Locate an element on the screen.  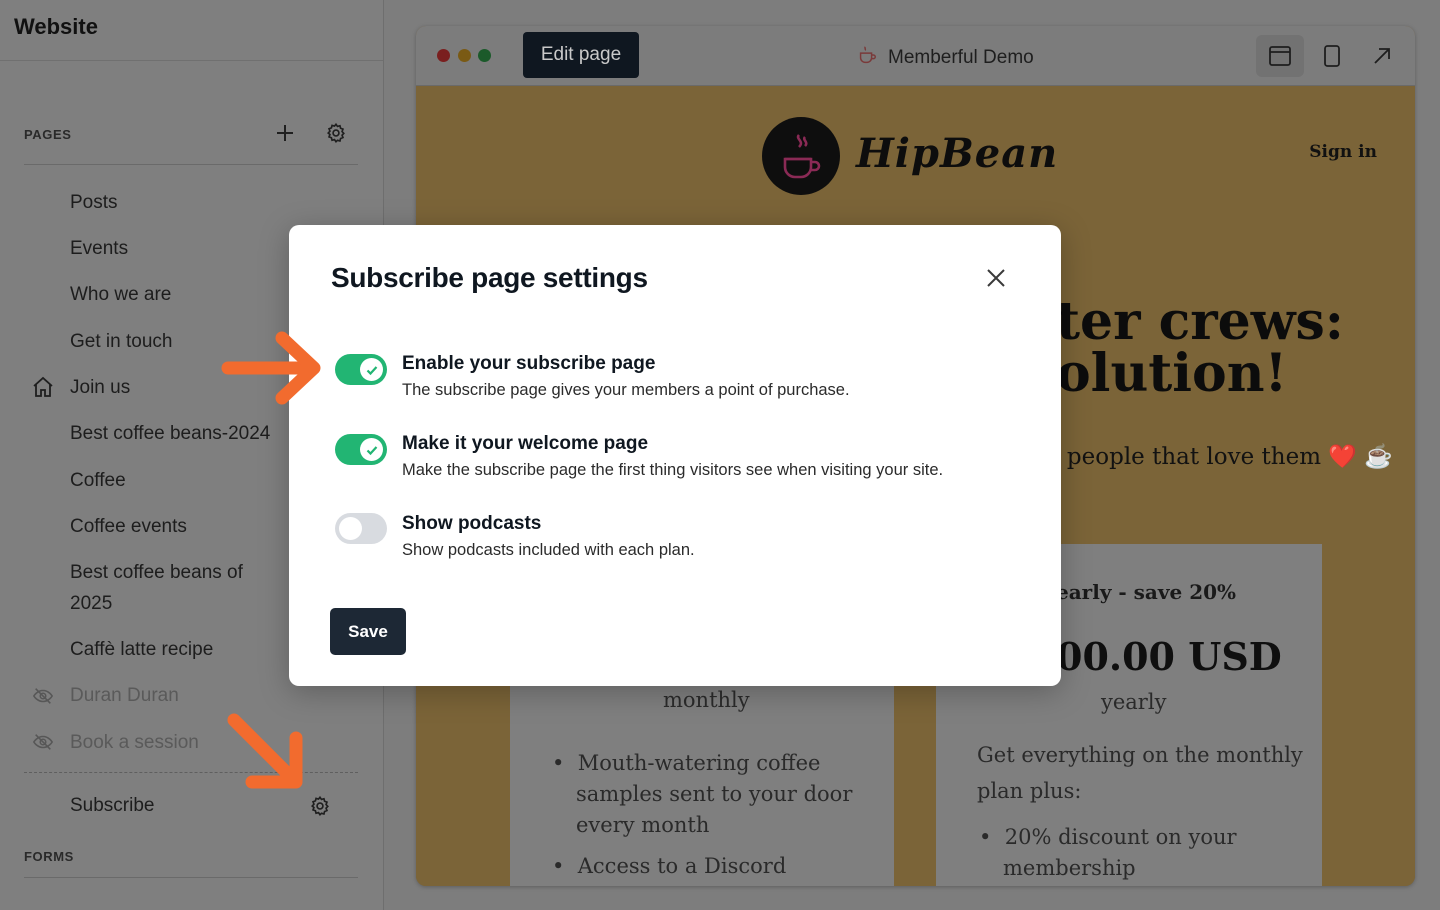
sidebar-page-best-coffee-beans-2024: Best coffee beans-2024 is located at coordinates (170, 433).